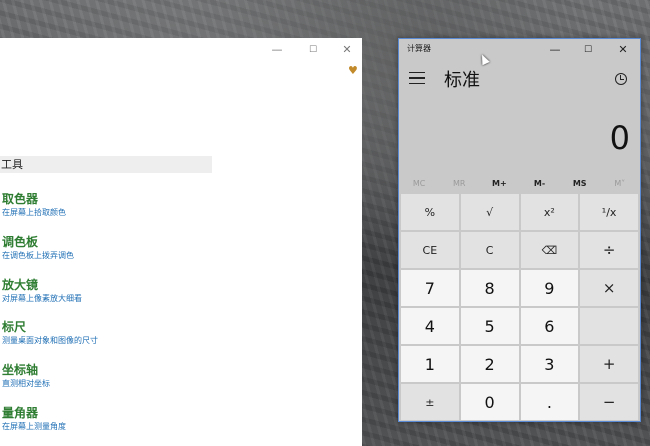  I want to click on multiply-button: ×, so click(609, 288).